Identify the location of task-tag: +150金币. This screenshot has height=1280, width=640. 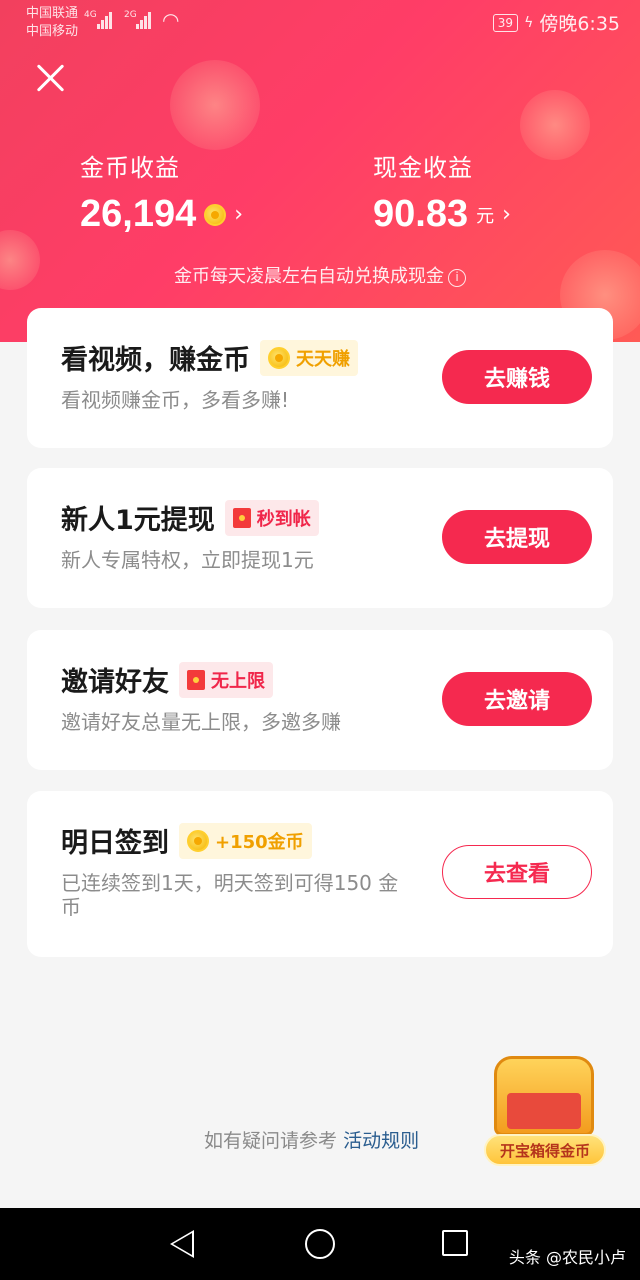
(245, 840).